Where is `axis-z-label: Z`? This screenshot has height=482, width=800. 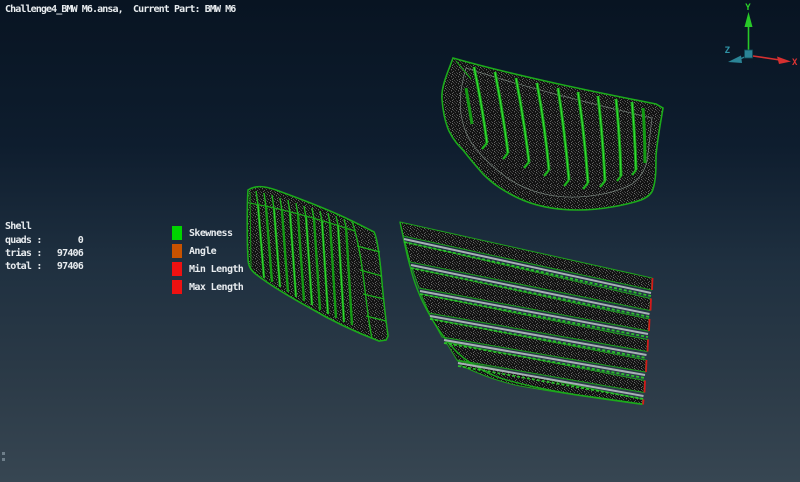 axis-z-label: Z is located at coordinates (728, 51).